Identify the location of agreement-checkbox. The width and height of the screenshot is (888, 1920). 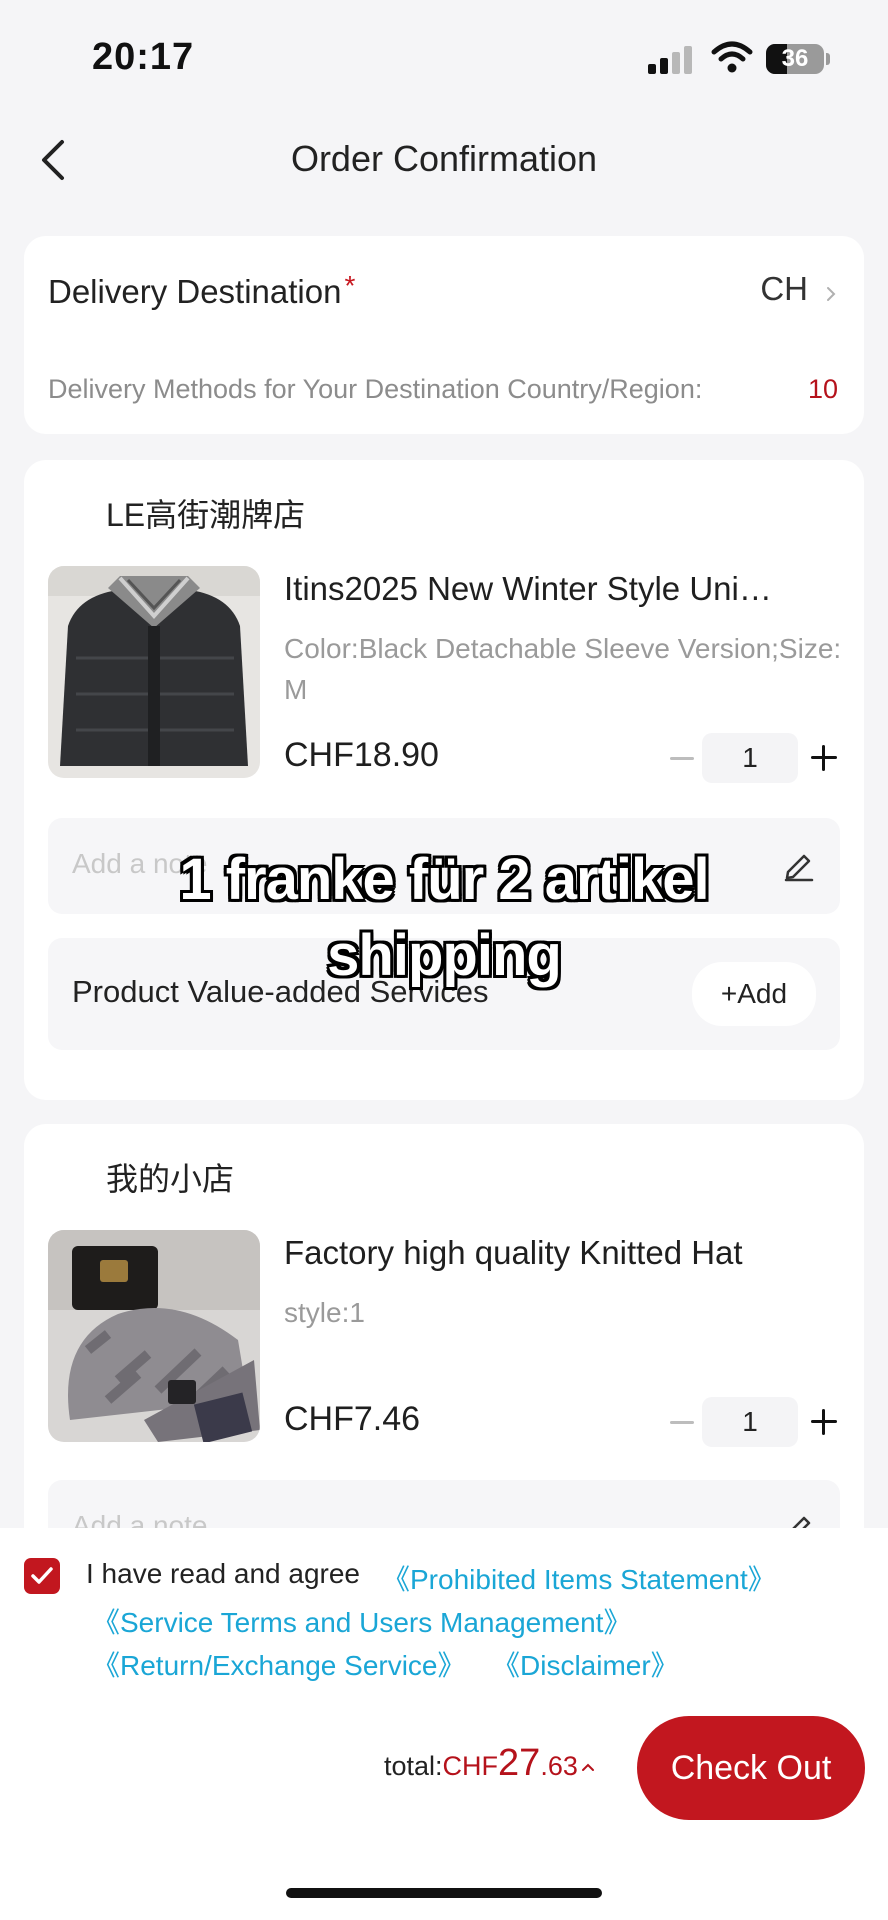
(42, 1576).